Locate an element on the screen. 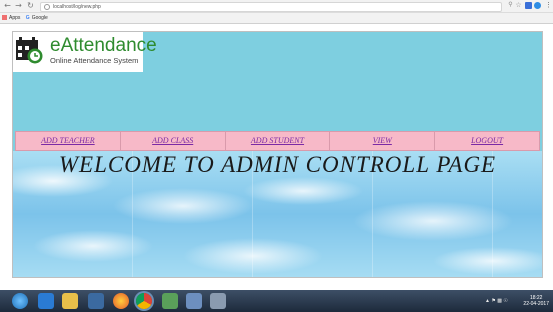 This screenshot has width=553, height=312. welcome-heading: WELCOME TO ADMIN CONTROLL PAGE is located at coordinates (277, 164).